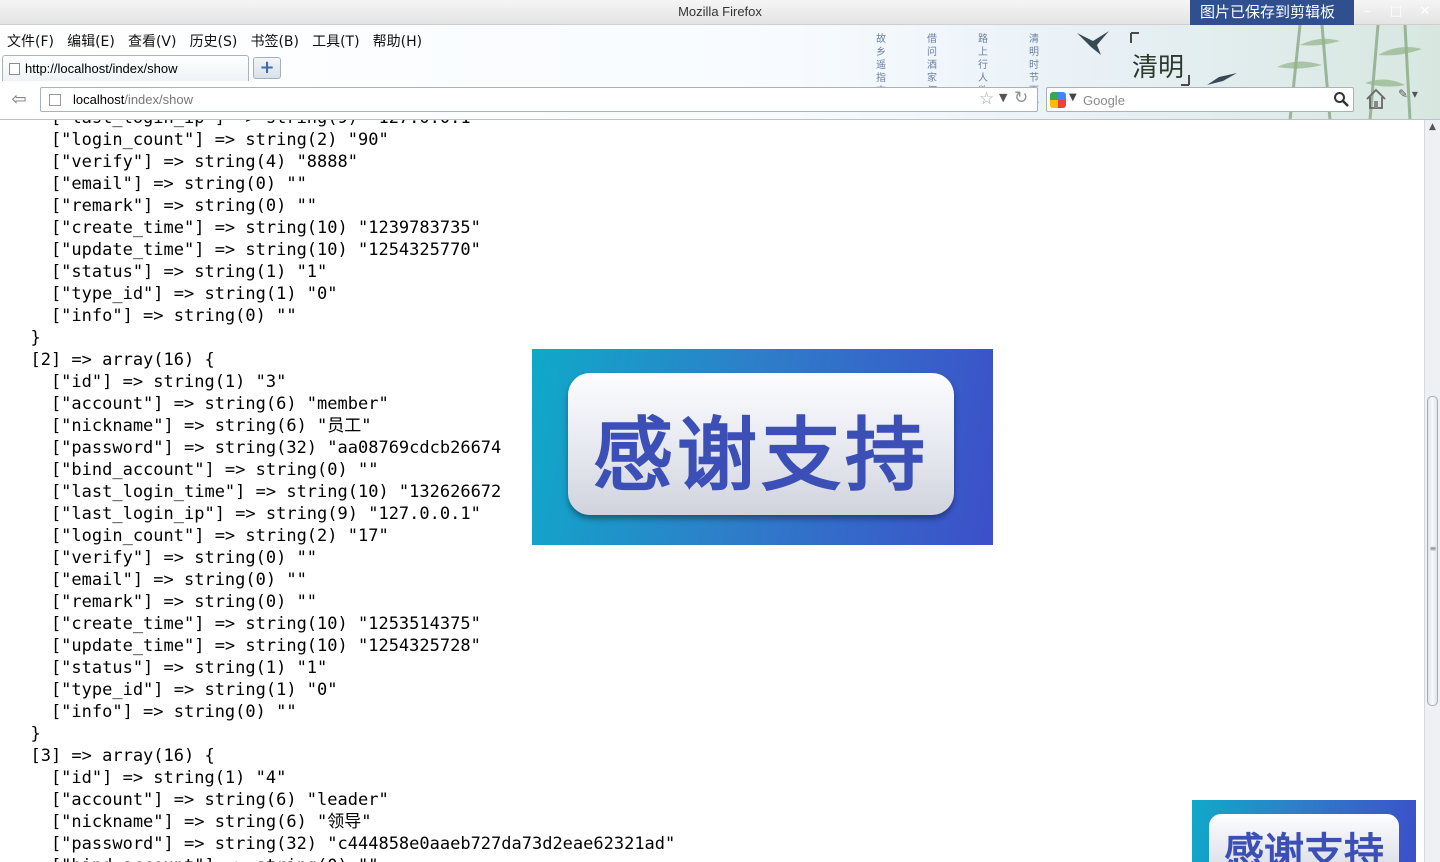 Image resolution: width=1440 pixels, height=862 pixels. Describe the element at coordinates (19, 100) in the screenshot. I see `back-icon: ⇦` at that location.